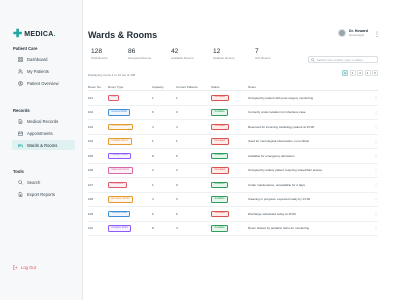  I want to click on stat-value: 7, so click(257, 51).